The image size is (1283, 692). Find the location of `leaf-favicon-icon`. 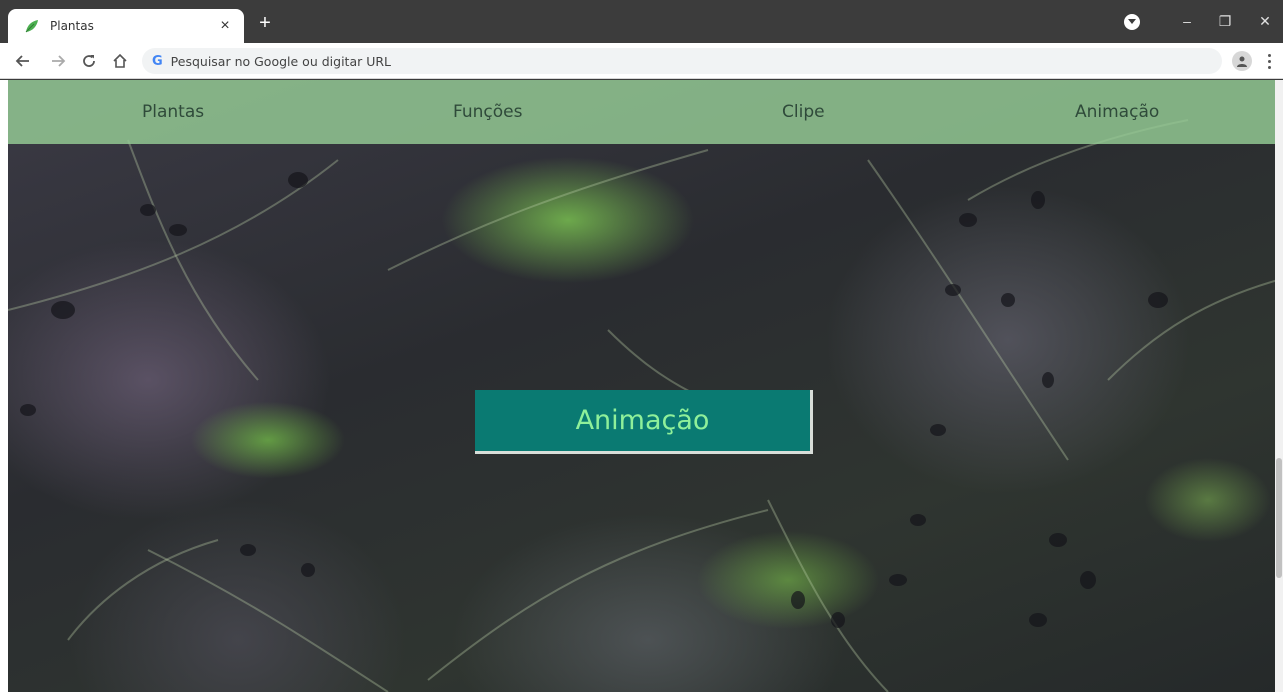

leaf-favicon-icon is located at coordinates (31, 26).